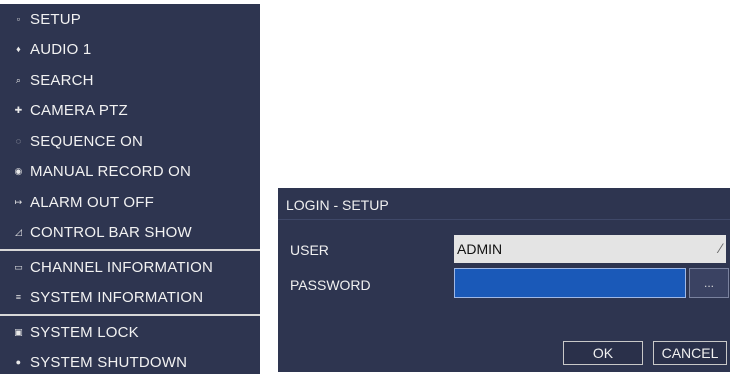  Describe the element at coordinates (55, 19) in the screenshot. I see `menu-item-label: SETUP` at that location.